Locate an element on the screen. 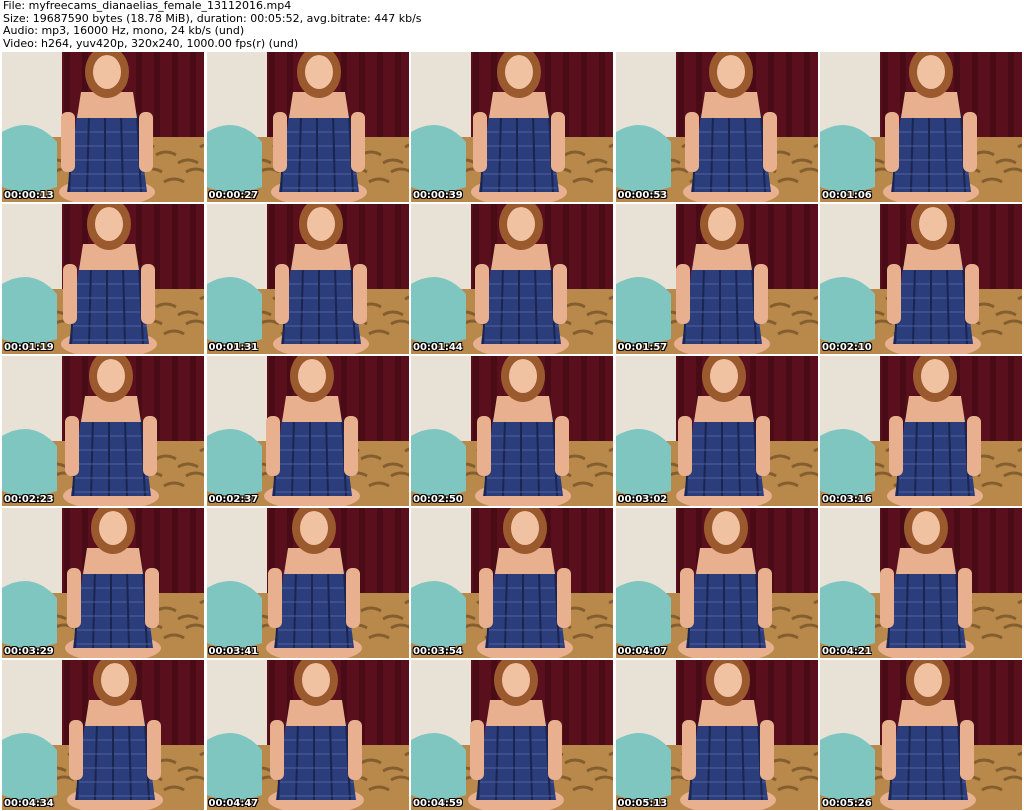  video-thumbnail: 00:01:31 is located at coordinates (307, 279).